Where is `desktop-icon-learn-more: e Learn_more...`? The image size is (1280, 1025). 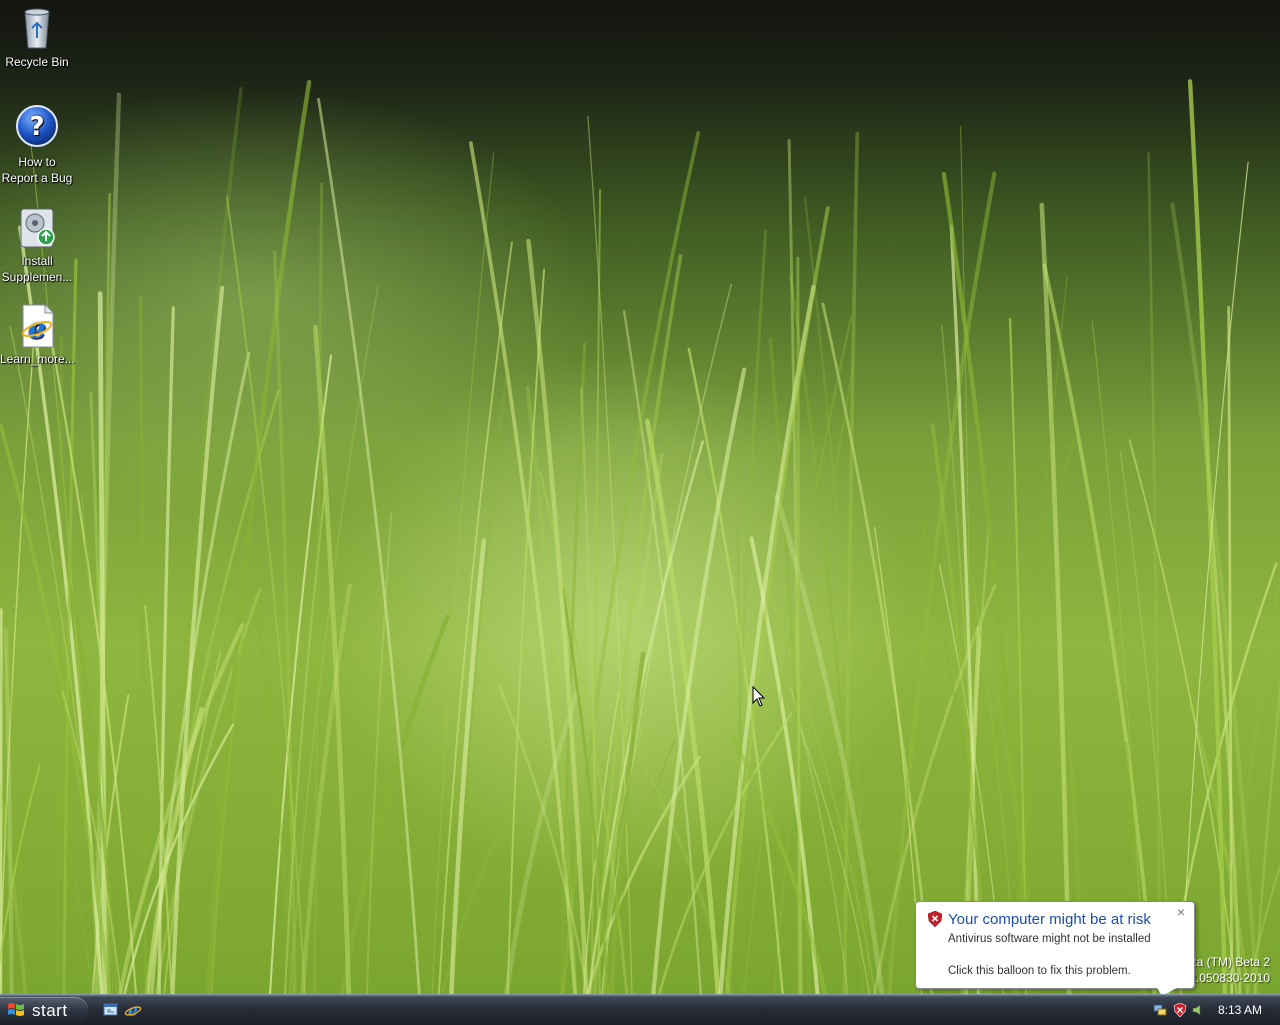
desktop-icon-learn-more: e Learn_more... is located at coordinates (37, 334).